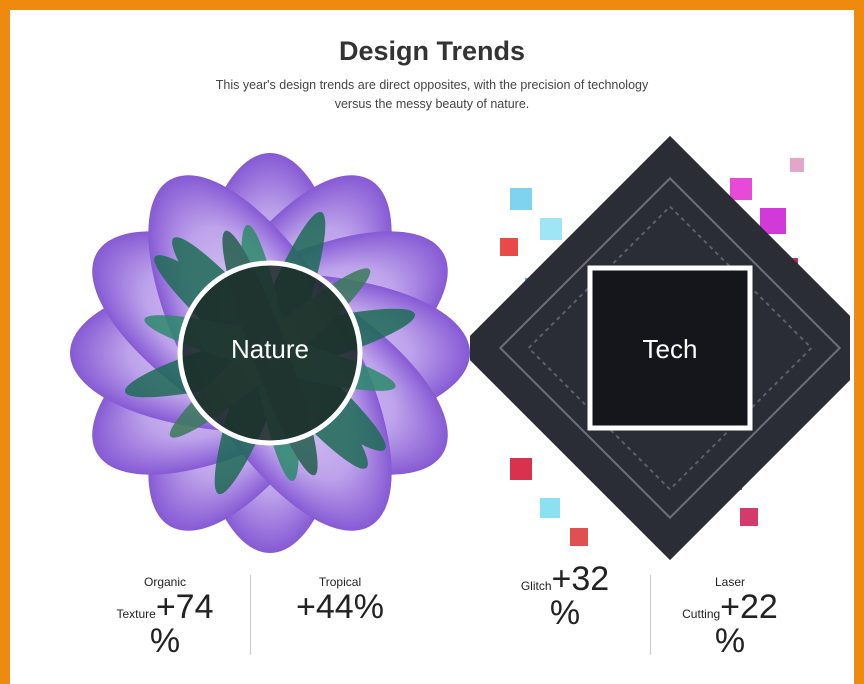  Describe the element at coordinates (136, 614) in the screenshot. I see `stat-label-inline: Texture` at that location.